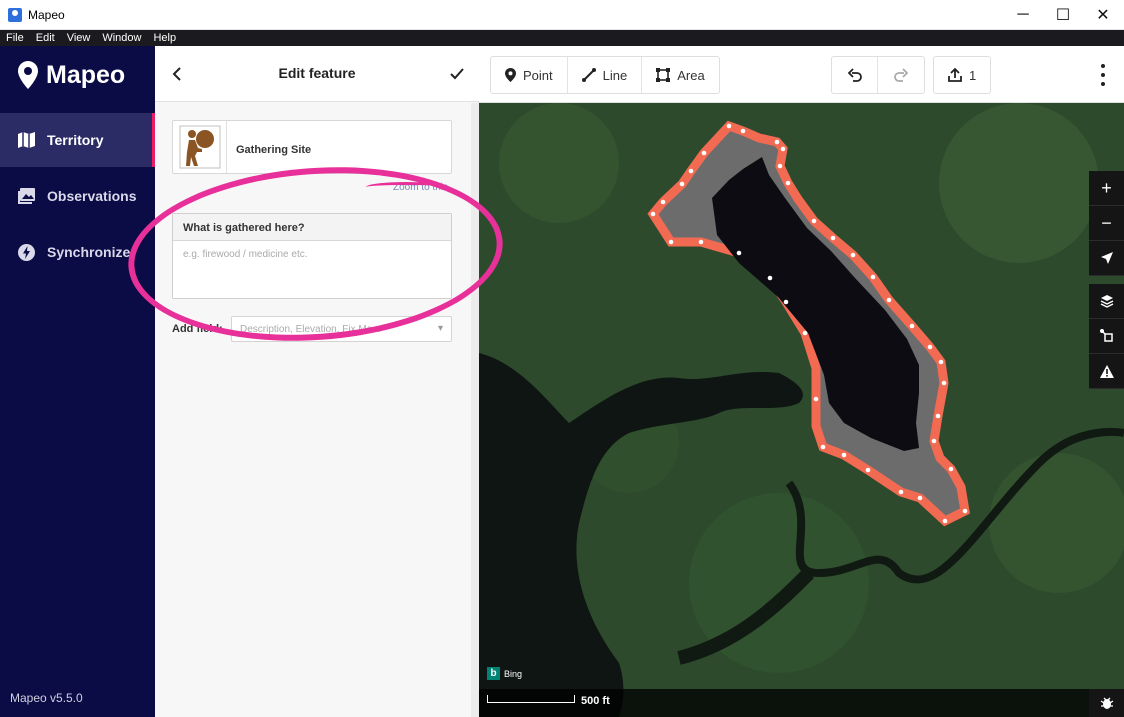 The height and width of the screenshot is (717, 1124). I want to click on sidebar-item-observations: Observations, so click(77, 196).